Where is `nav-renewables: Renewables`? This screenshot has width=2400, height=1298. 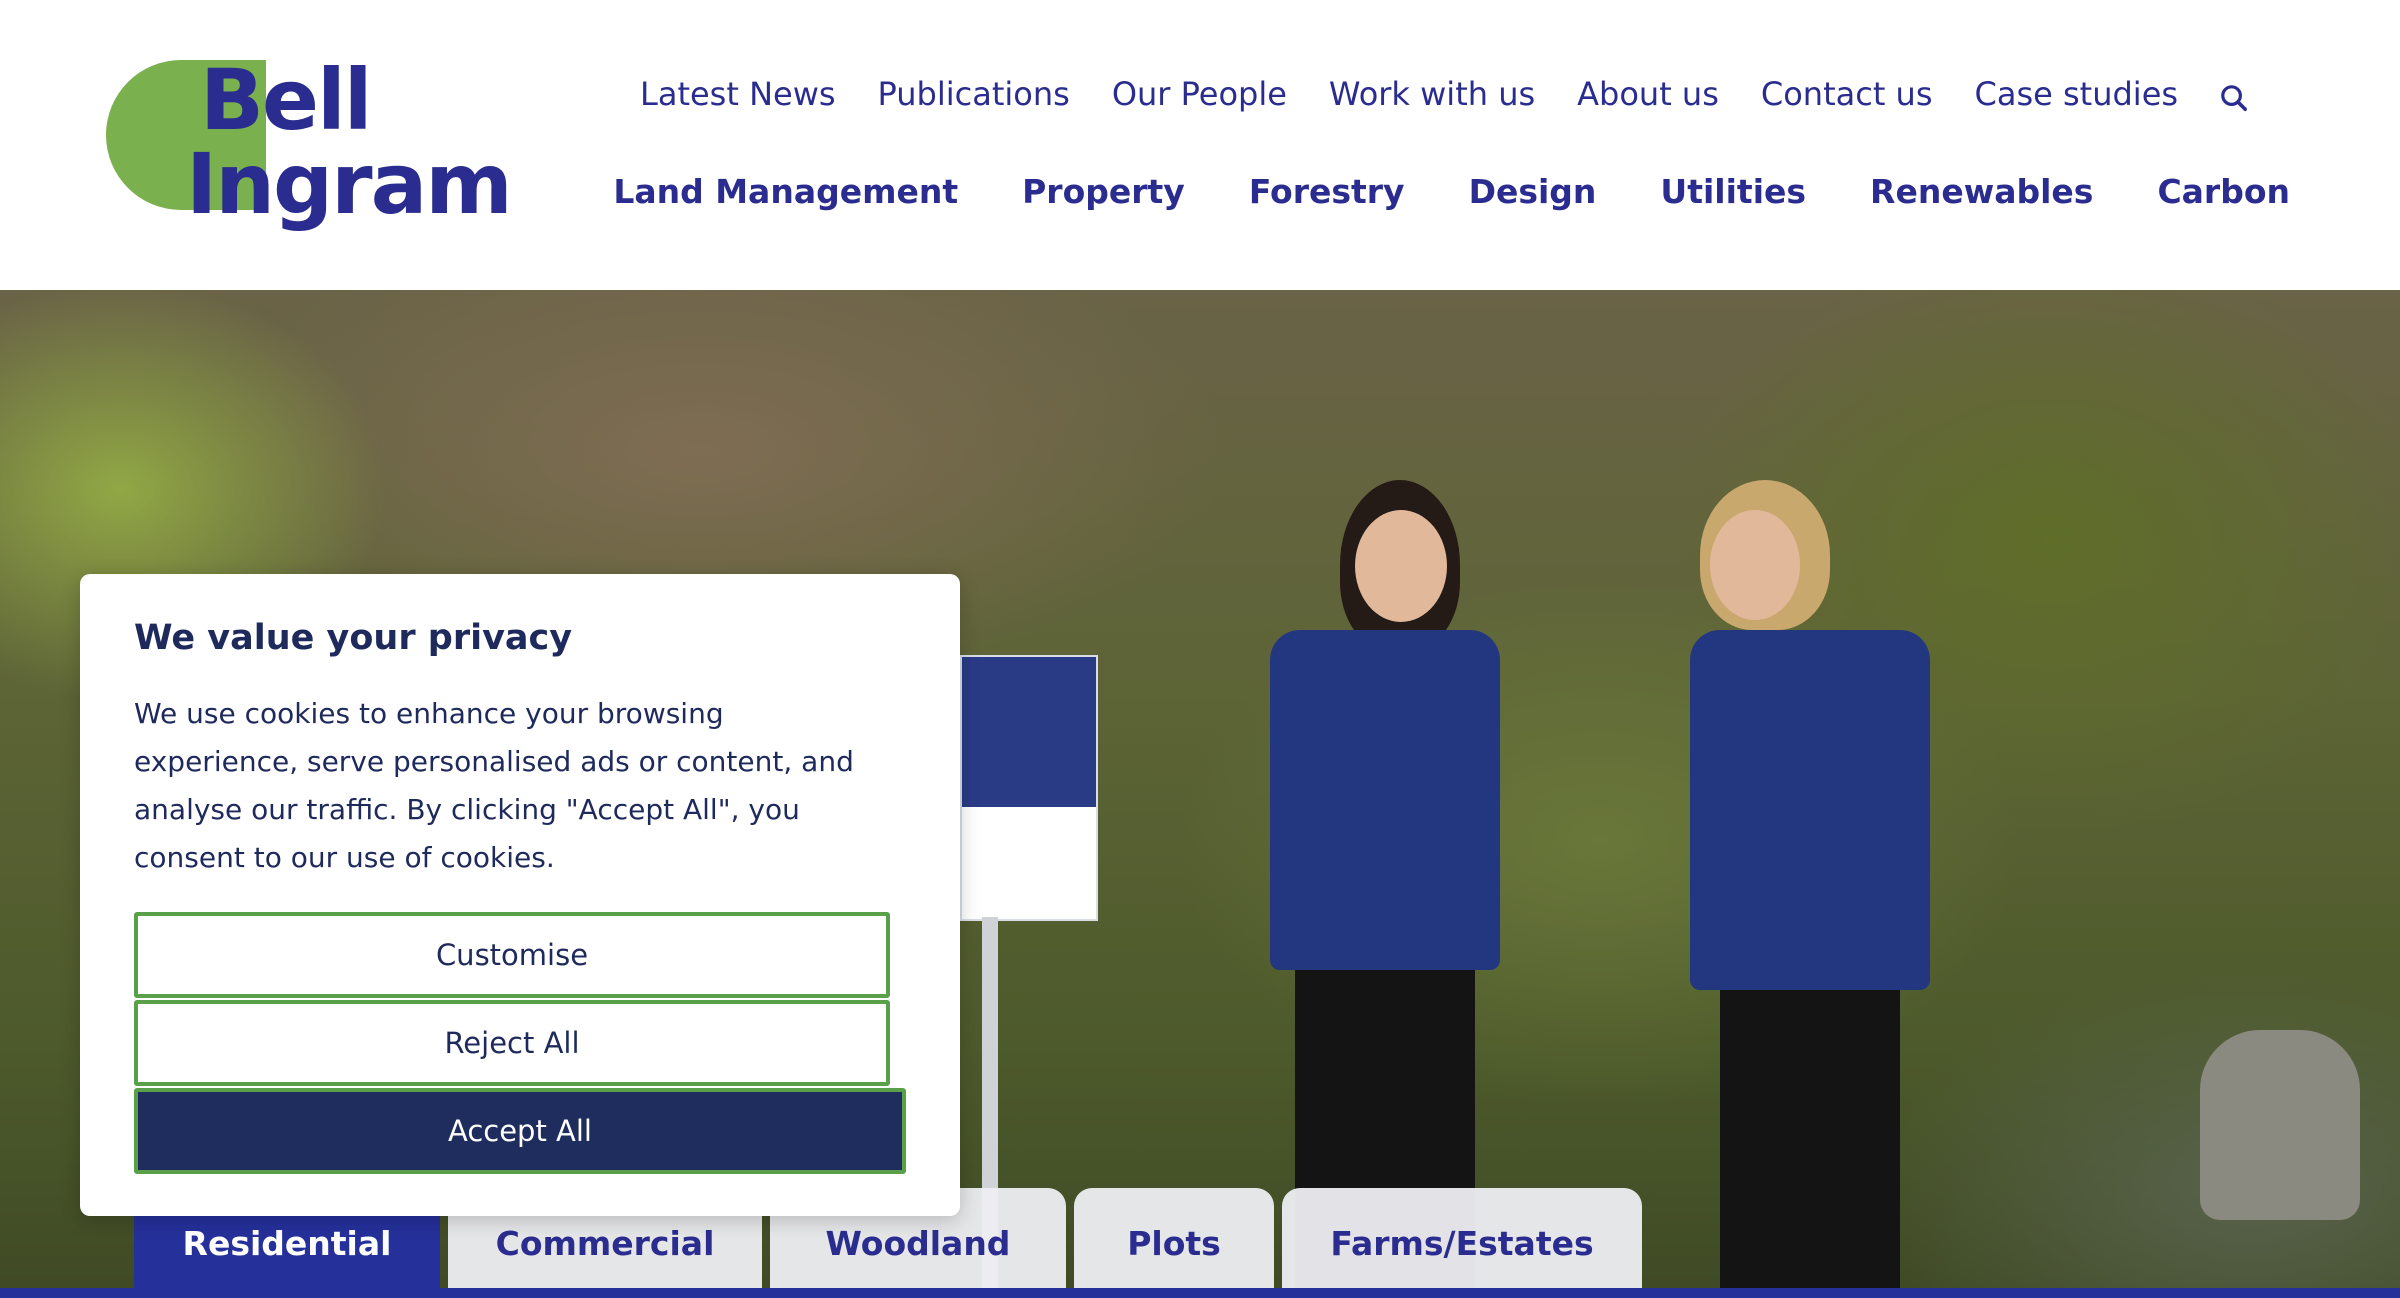
nav-renewables: Renewables is located at coordinates (1981, 191).